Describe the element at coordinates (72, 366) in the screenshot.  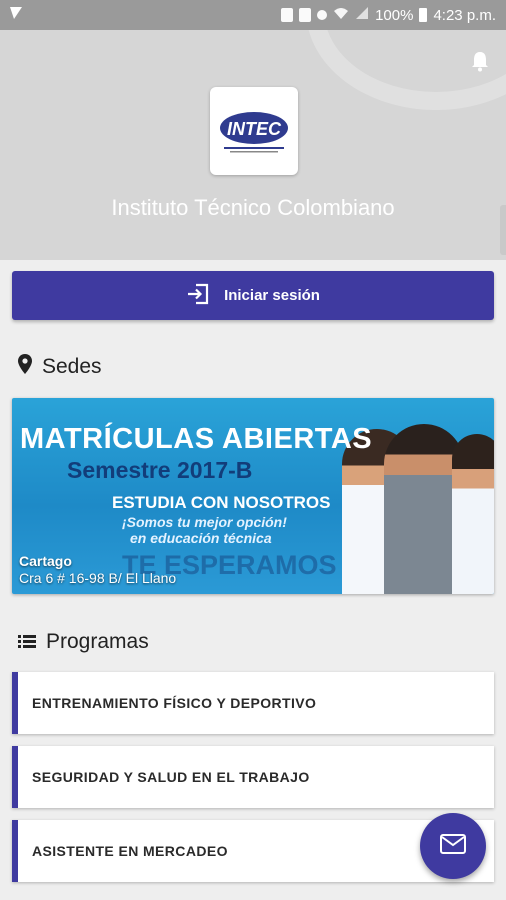
I see `sedes-title: Sedes` at that location.